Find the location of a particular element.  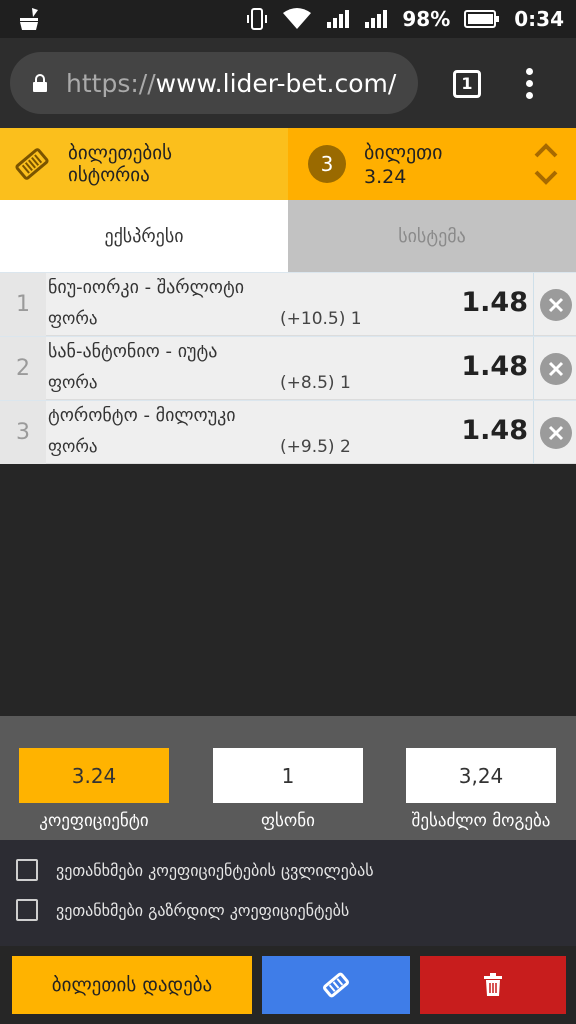

clock: 0:34 is located at coordinates (539, 19).